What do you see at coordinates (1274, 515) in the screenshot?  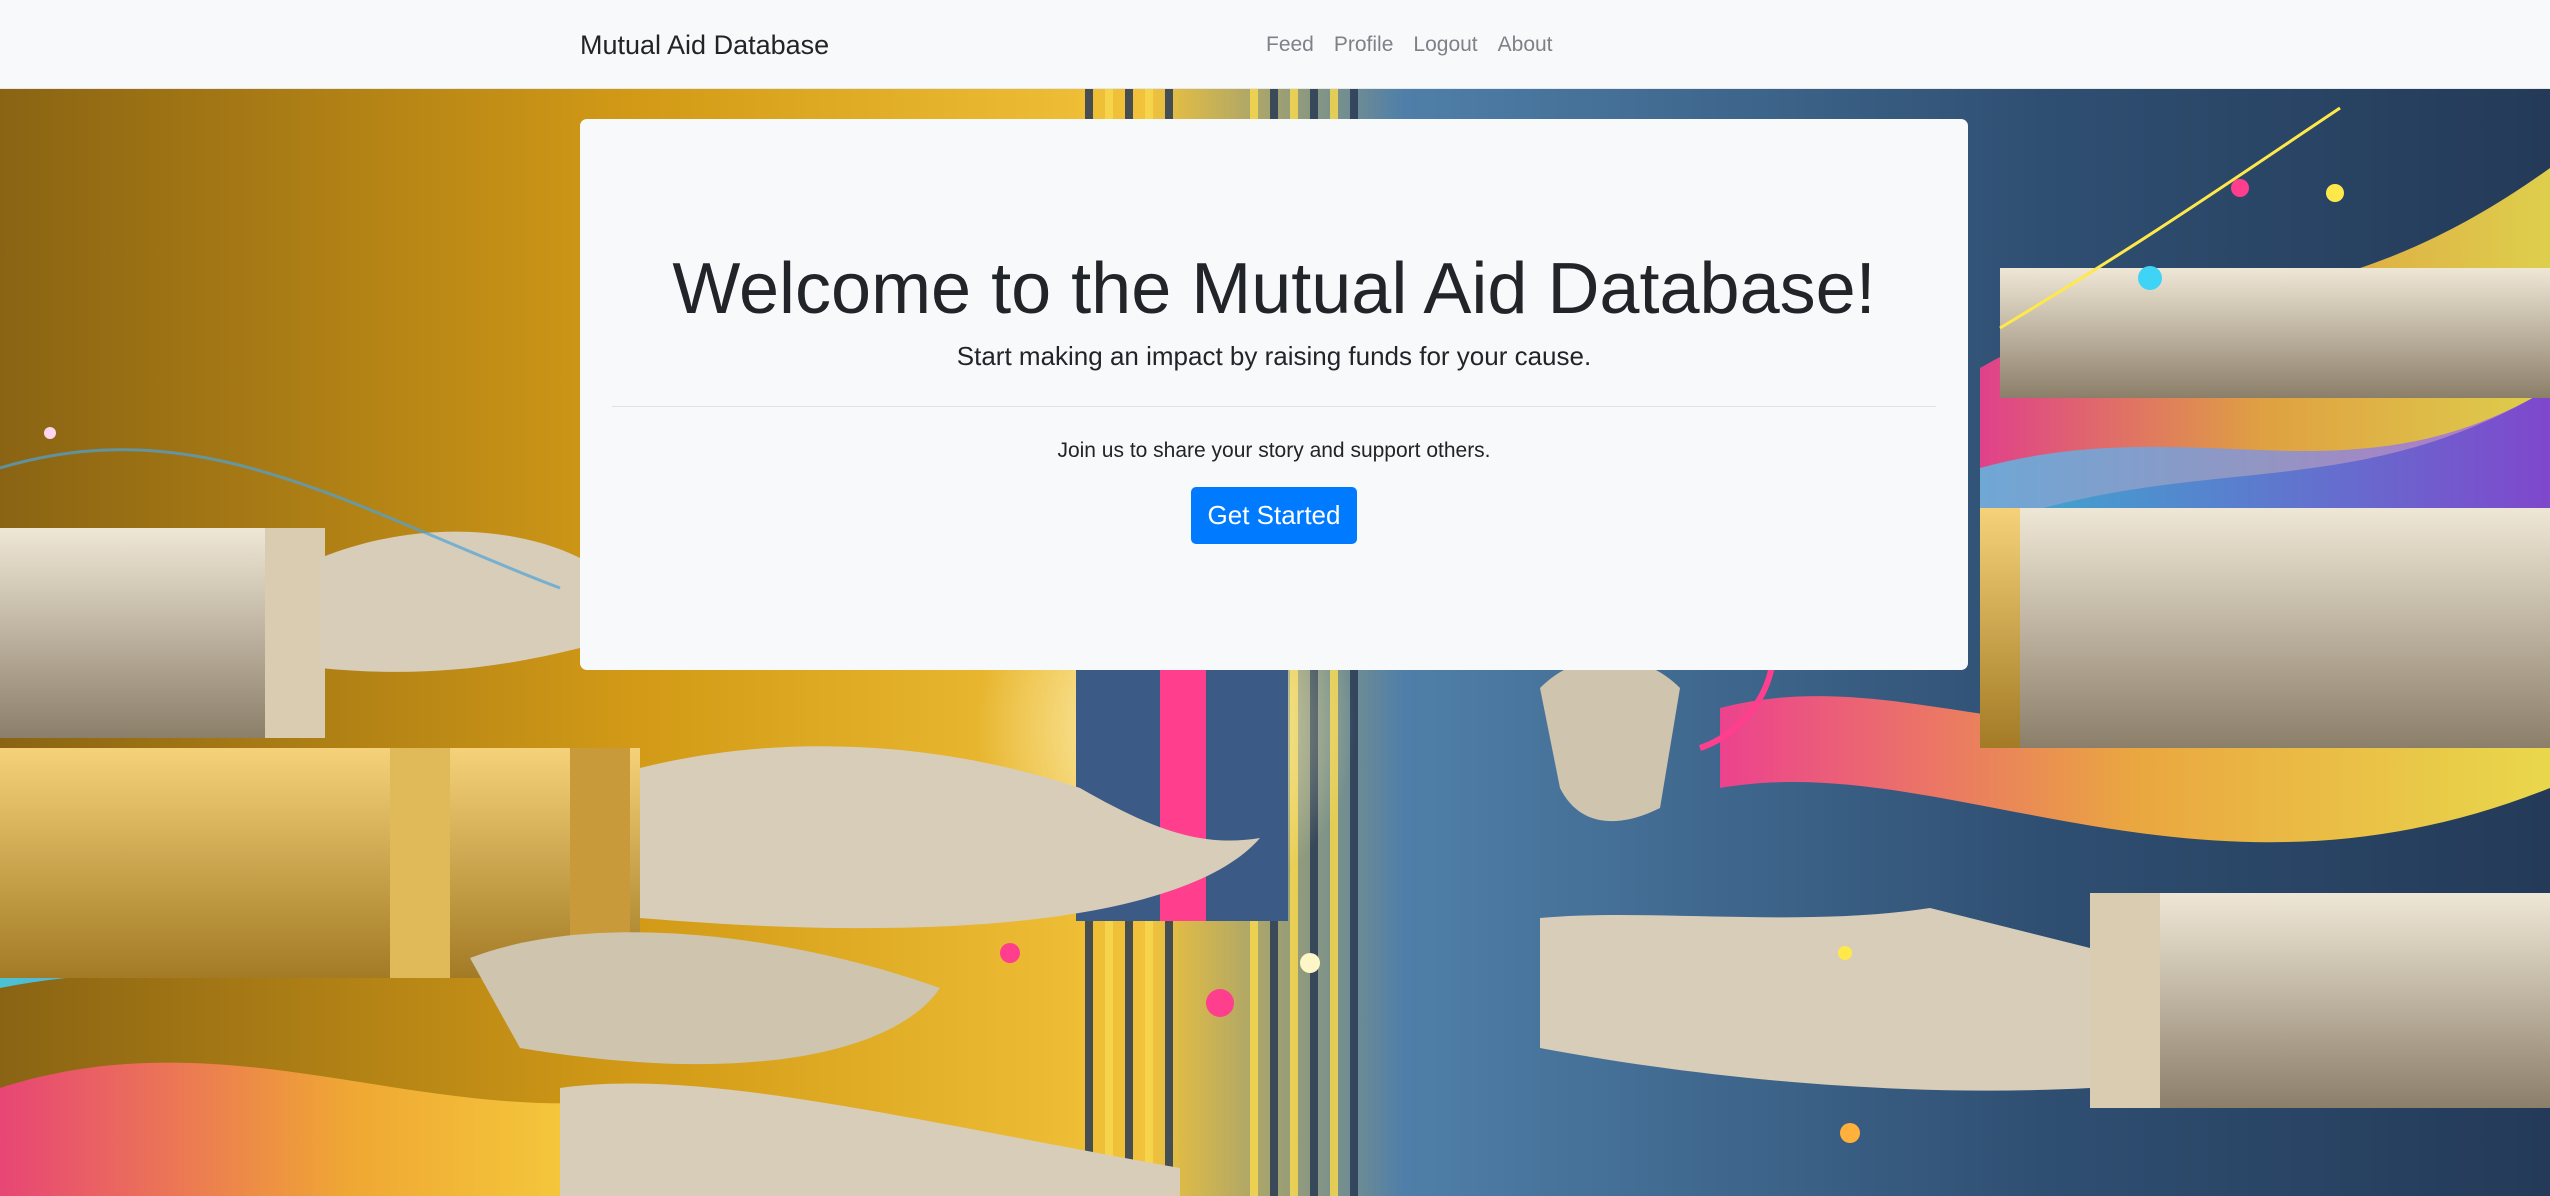 I see `get-started-button: Get Started` at bounding box center [1274, 515].